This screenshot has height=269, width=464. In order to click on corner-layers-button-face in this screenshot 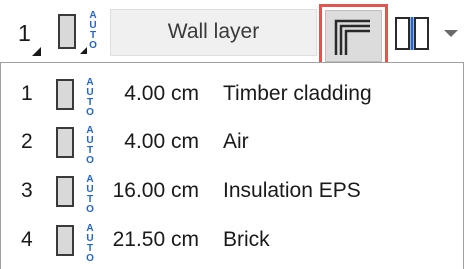, I will do `click(353, 36)`.